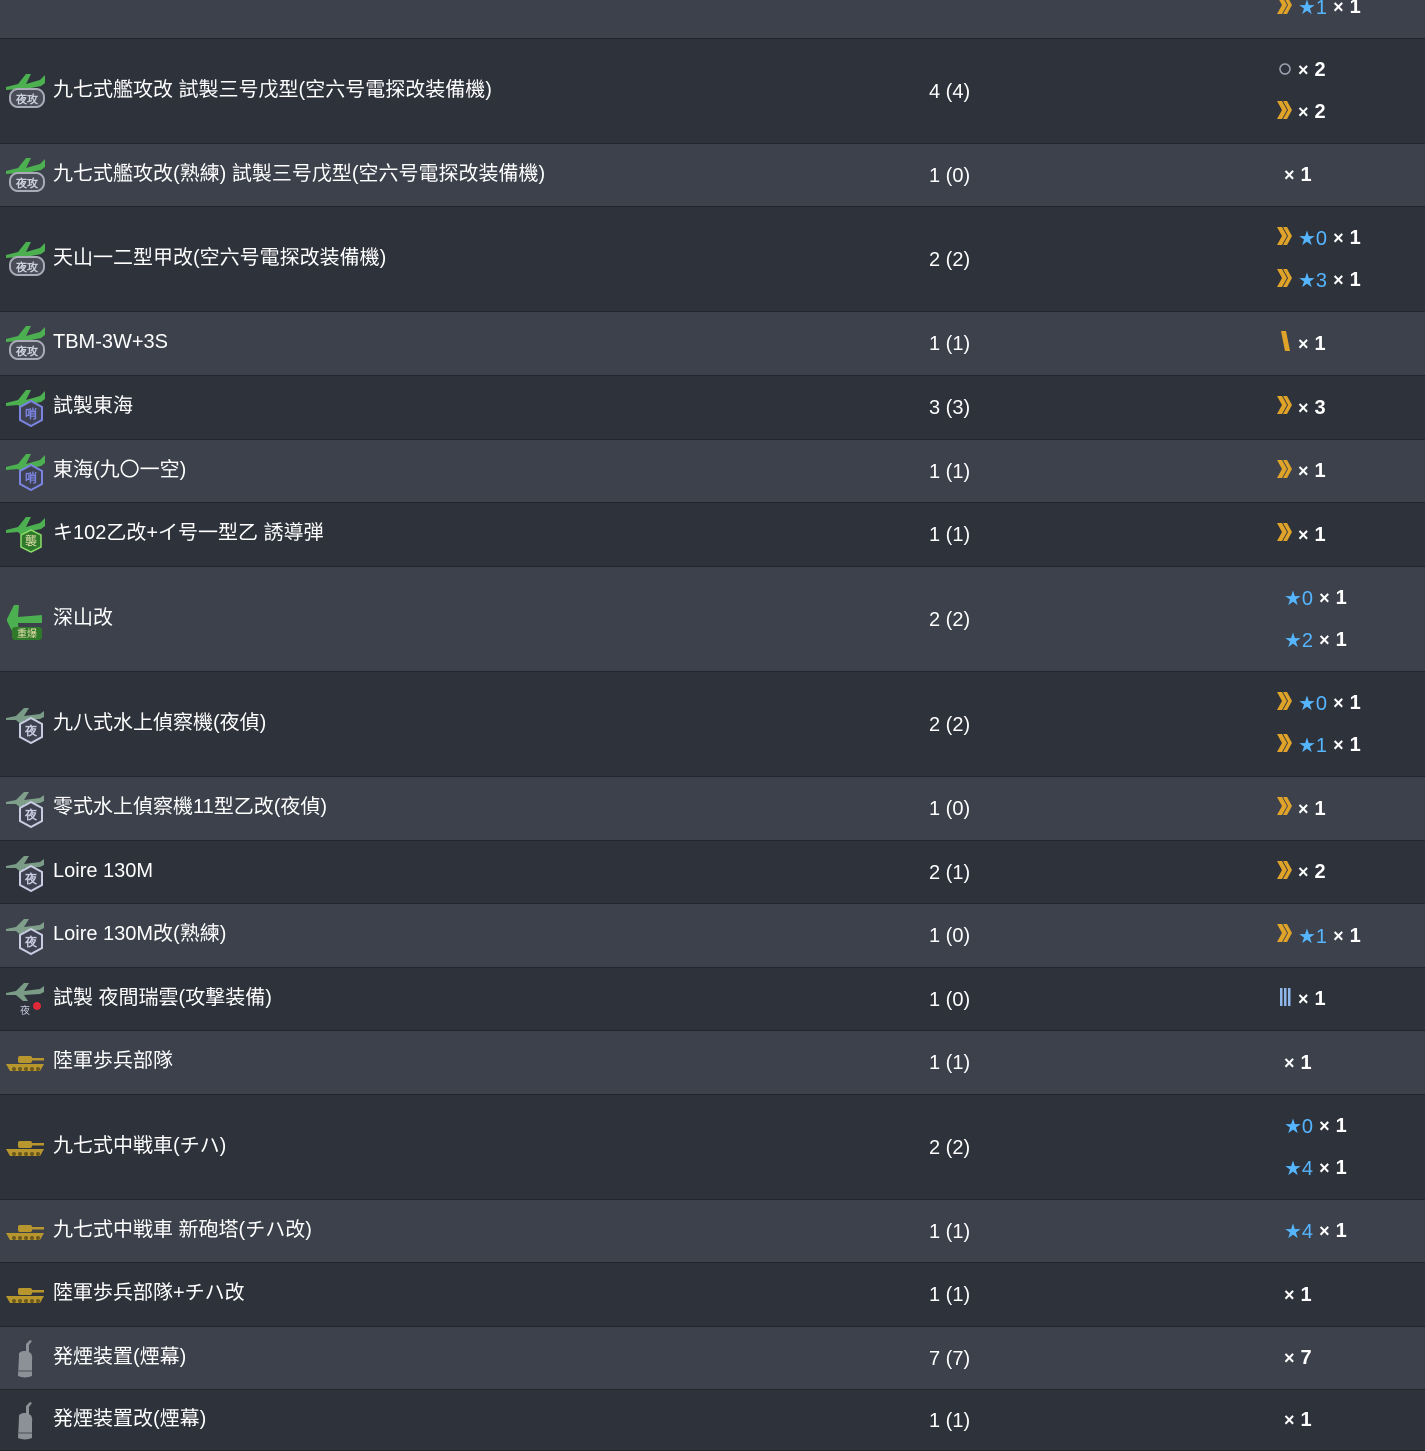 This screenshot has width=1425, height=1451. What do you see at coordinates (712, 1420) in the screenshot?
I see `equipment-row: 発煙装置改(煙幕) 1 (1) × 1` at bounding box center [712, 1420].